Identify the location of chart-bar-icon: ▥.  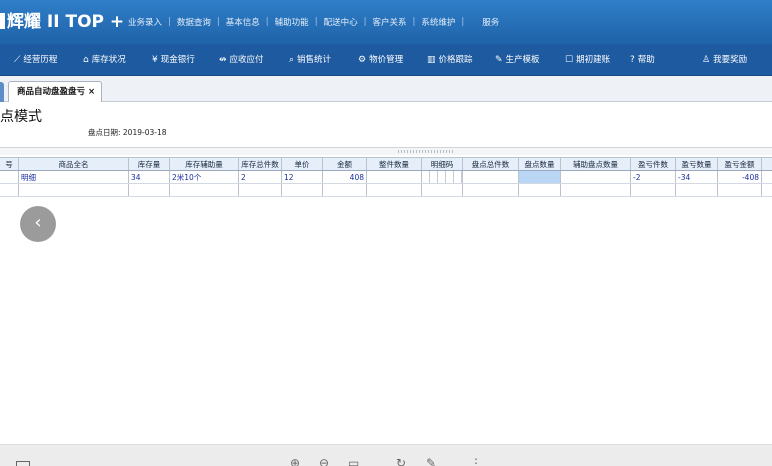
(431, 60).